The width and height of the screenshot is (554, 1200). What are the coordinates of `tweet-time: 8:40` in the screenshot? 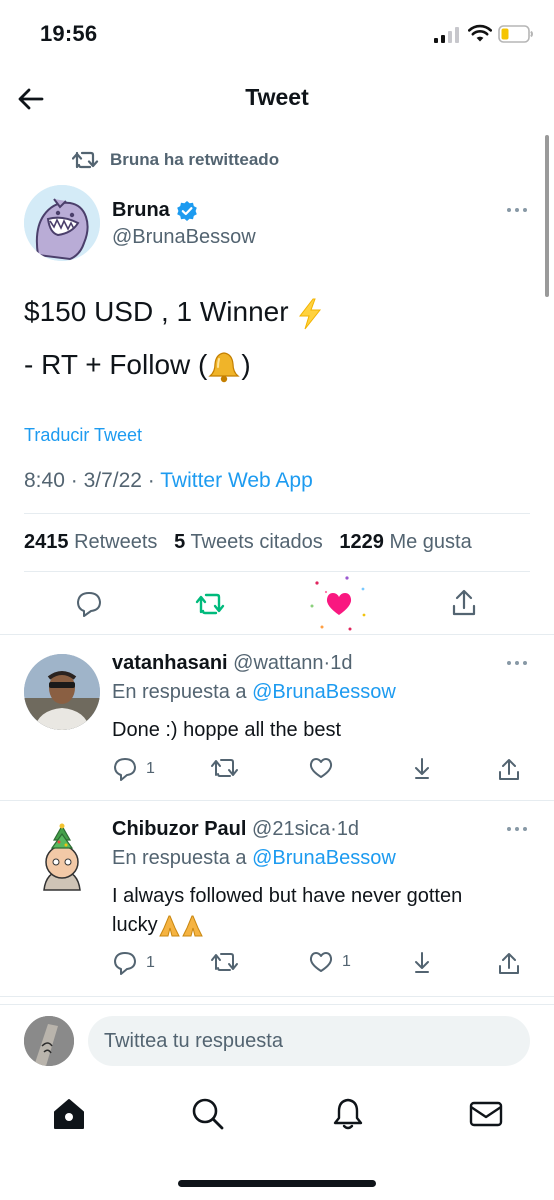 It's located at (44, 480).